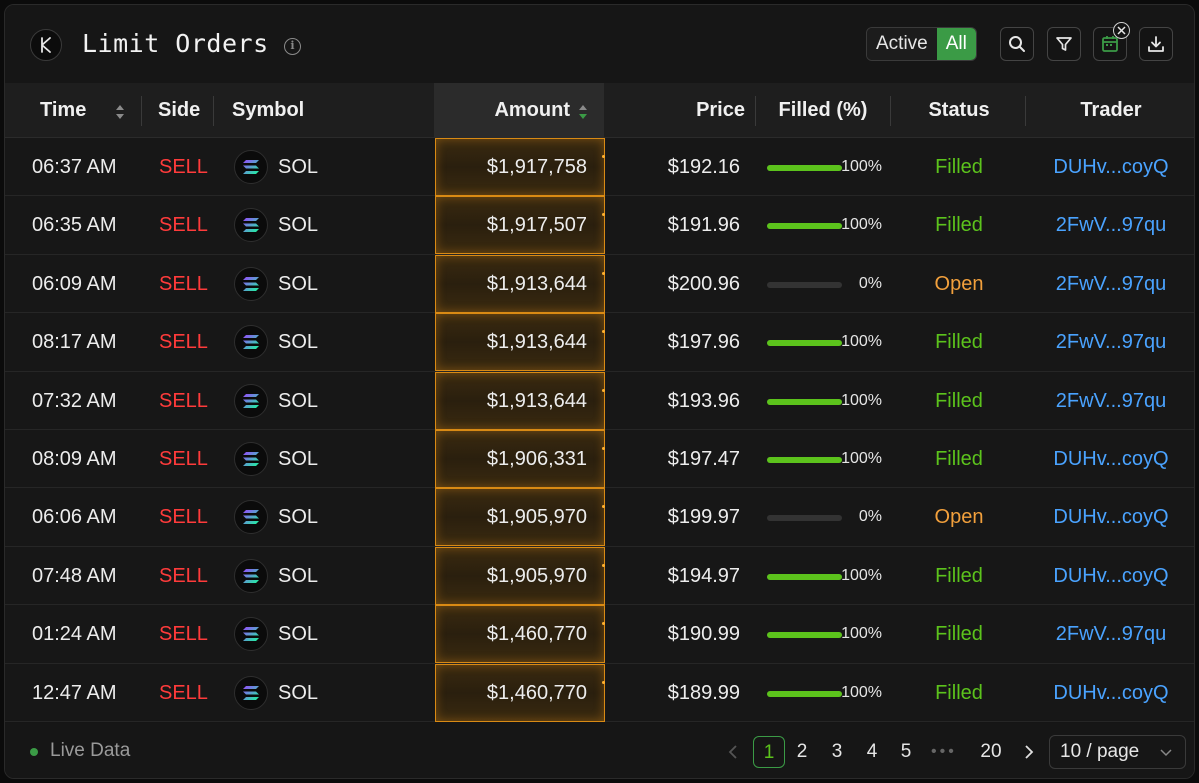 The height and width of the screenshot is (783, 1199). I want to click on ellipsis-icon: •••, so click(944, 752).